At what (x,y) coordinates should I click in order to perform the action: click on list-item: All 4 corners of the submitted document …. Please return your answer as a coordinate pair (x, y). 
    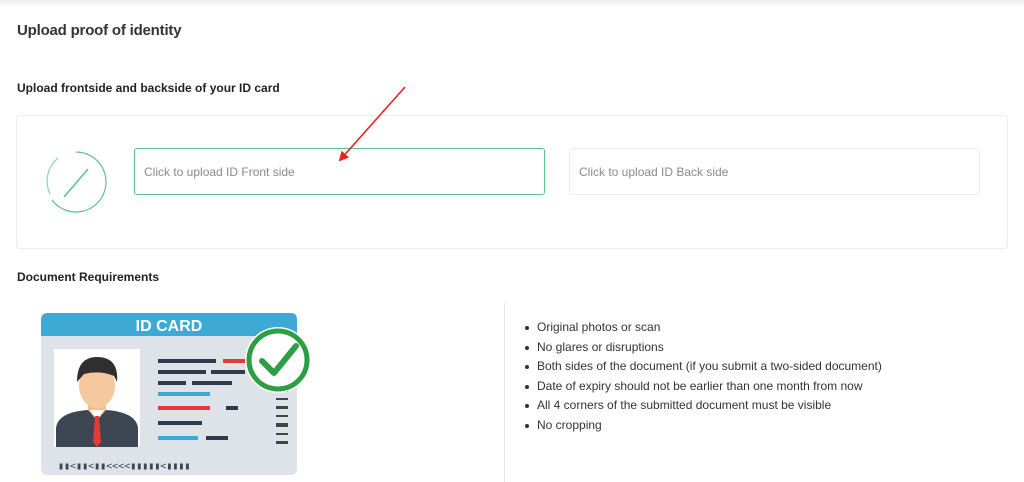
    Looking at the image, I should click on (703, 406).